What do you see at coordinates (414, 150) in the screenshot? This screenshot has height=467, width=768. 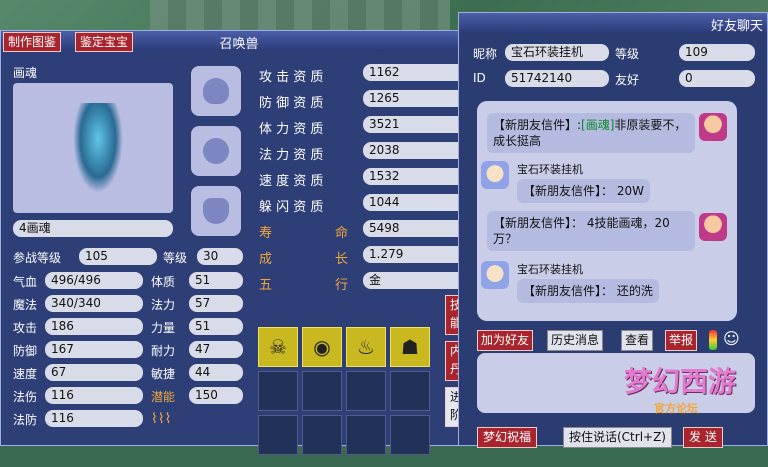 I see `aptitude-value: 2038` at bounding box center [414, 150].